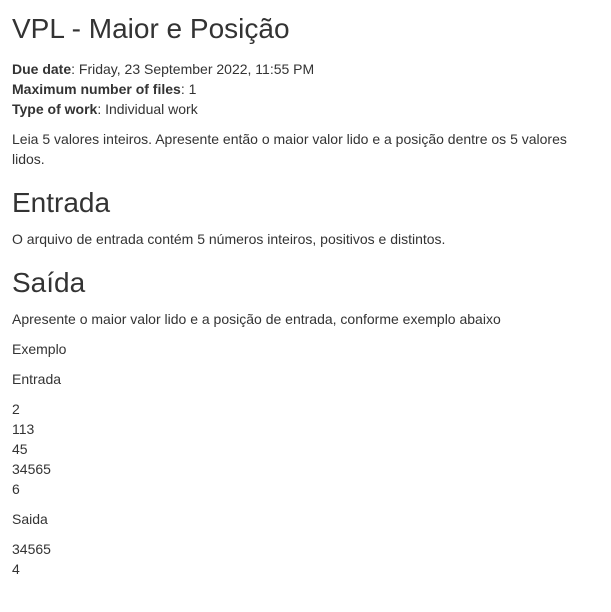 The height and width of the screenshot is (612, 611). I want to click on max-files: Maximum number of files: 1, so click(104, 89).